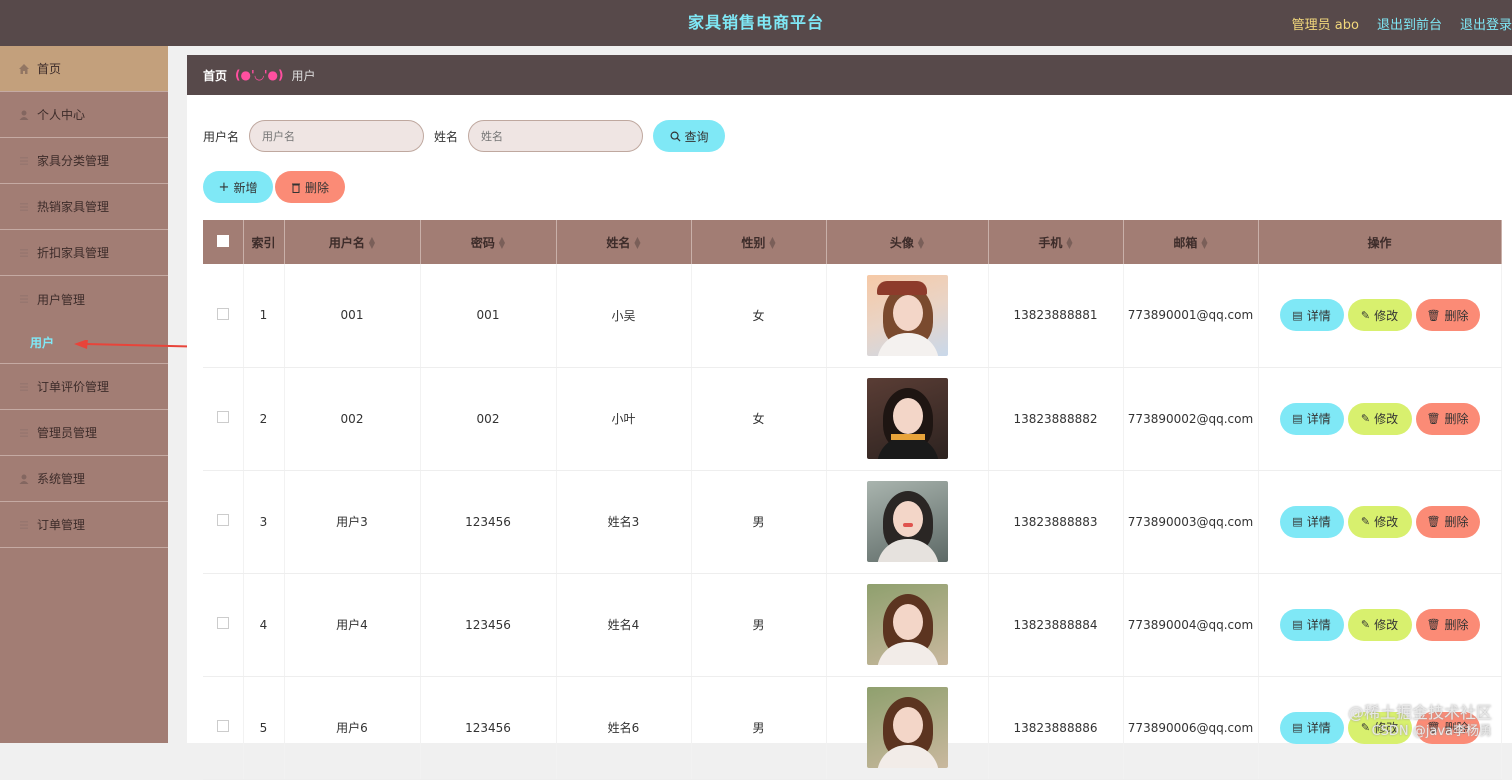 The image size is (1512, 780). What do you see at coordinates (1325, 23) in the screenshot?
I see `admin-label: 管理员 abo` at bounding box center [1325, 23].